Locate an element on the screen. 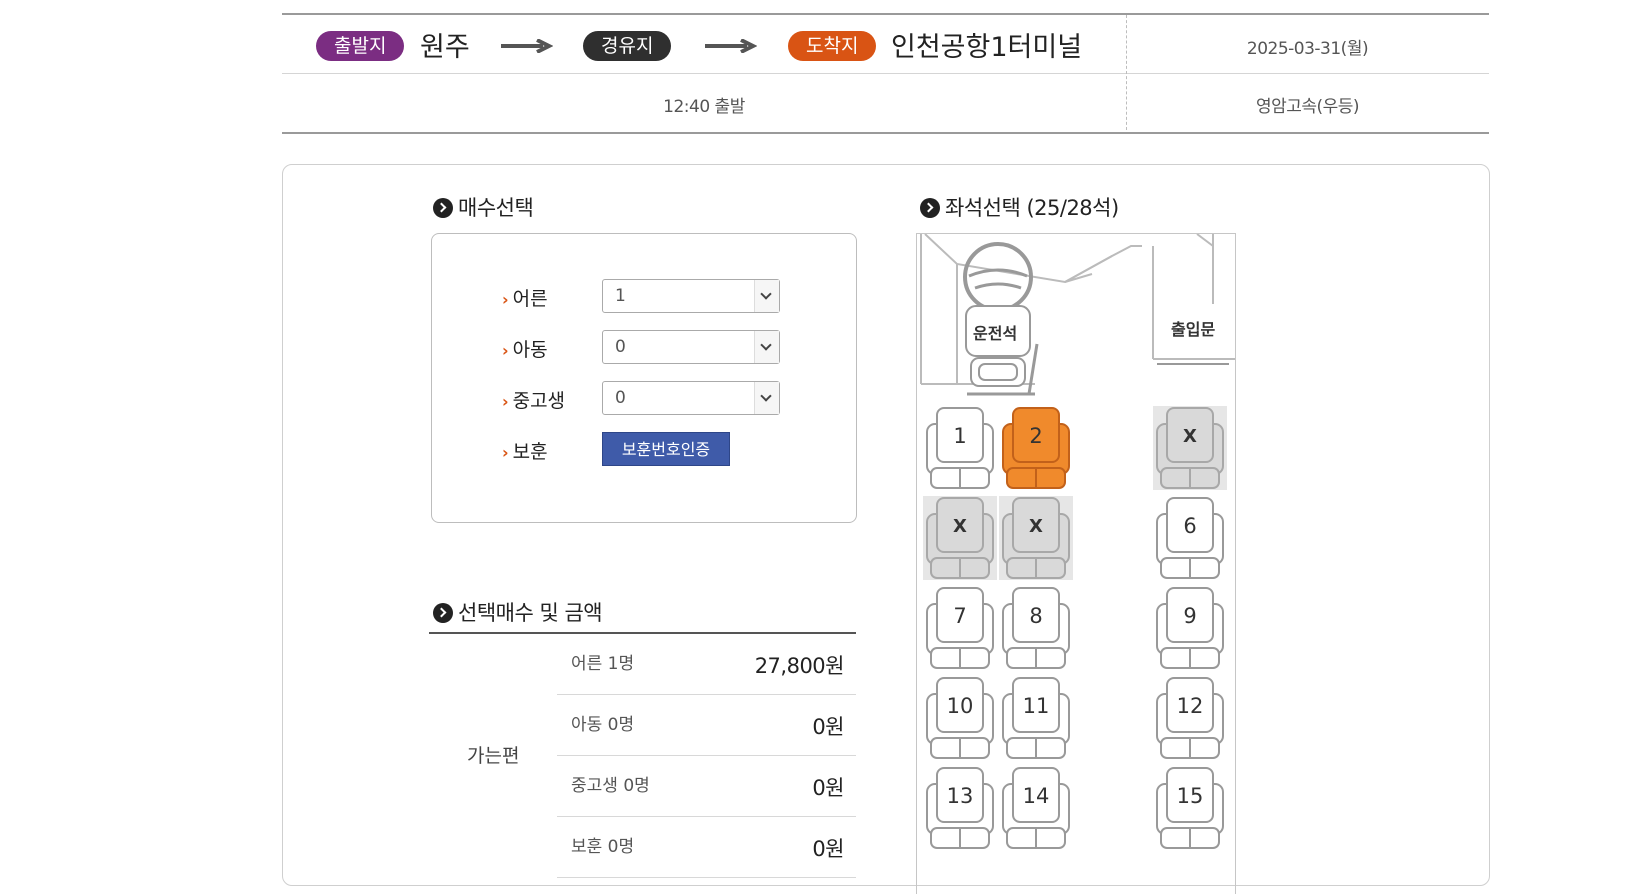 The width and height of the screenshot is (1637, 894). arrival-place: 인천공항1터미널 is located at coordinates (987, 47).